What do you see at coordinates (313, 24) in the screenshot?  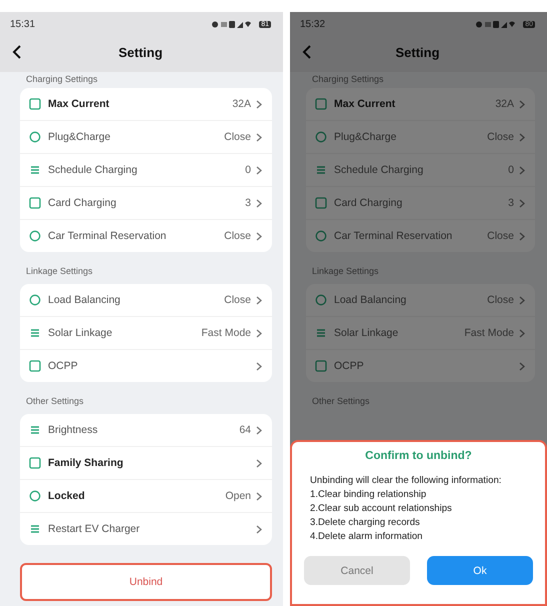 I see `status-time: 15:32` at bounding box center [313, 24].